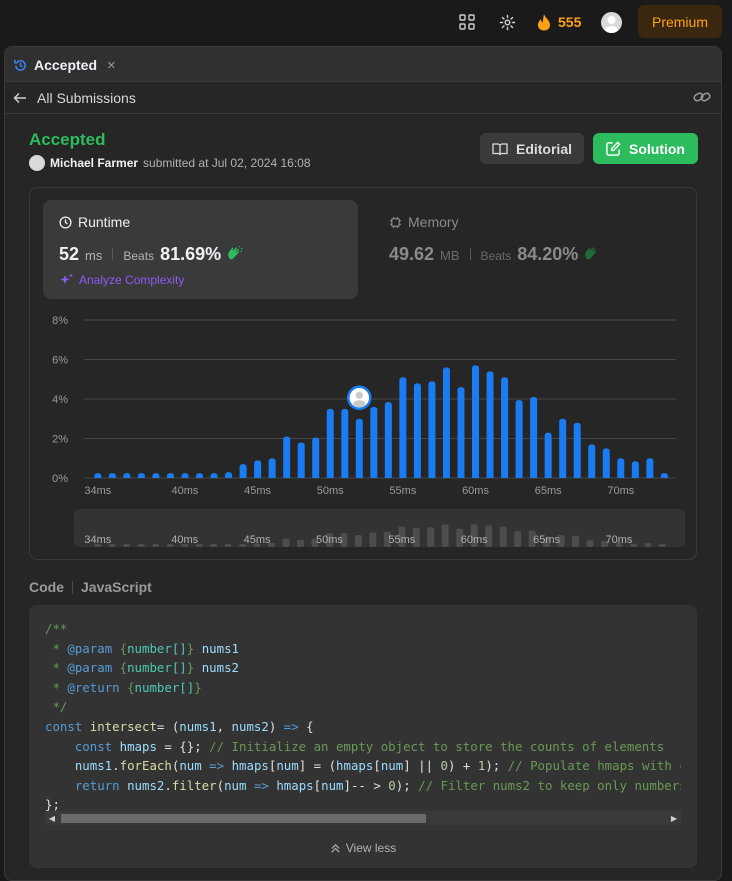 Image resolution: width=732 pixels, height=881 pixels. Describe the element at coordinates (375, 535) in the screenshot. I see `range-overview-chart: 34ms 40ms 45ms 50ms 55ms 60ms 65ms 70ms` at that location.